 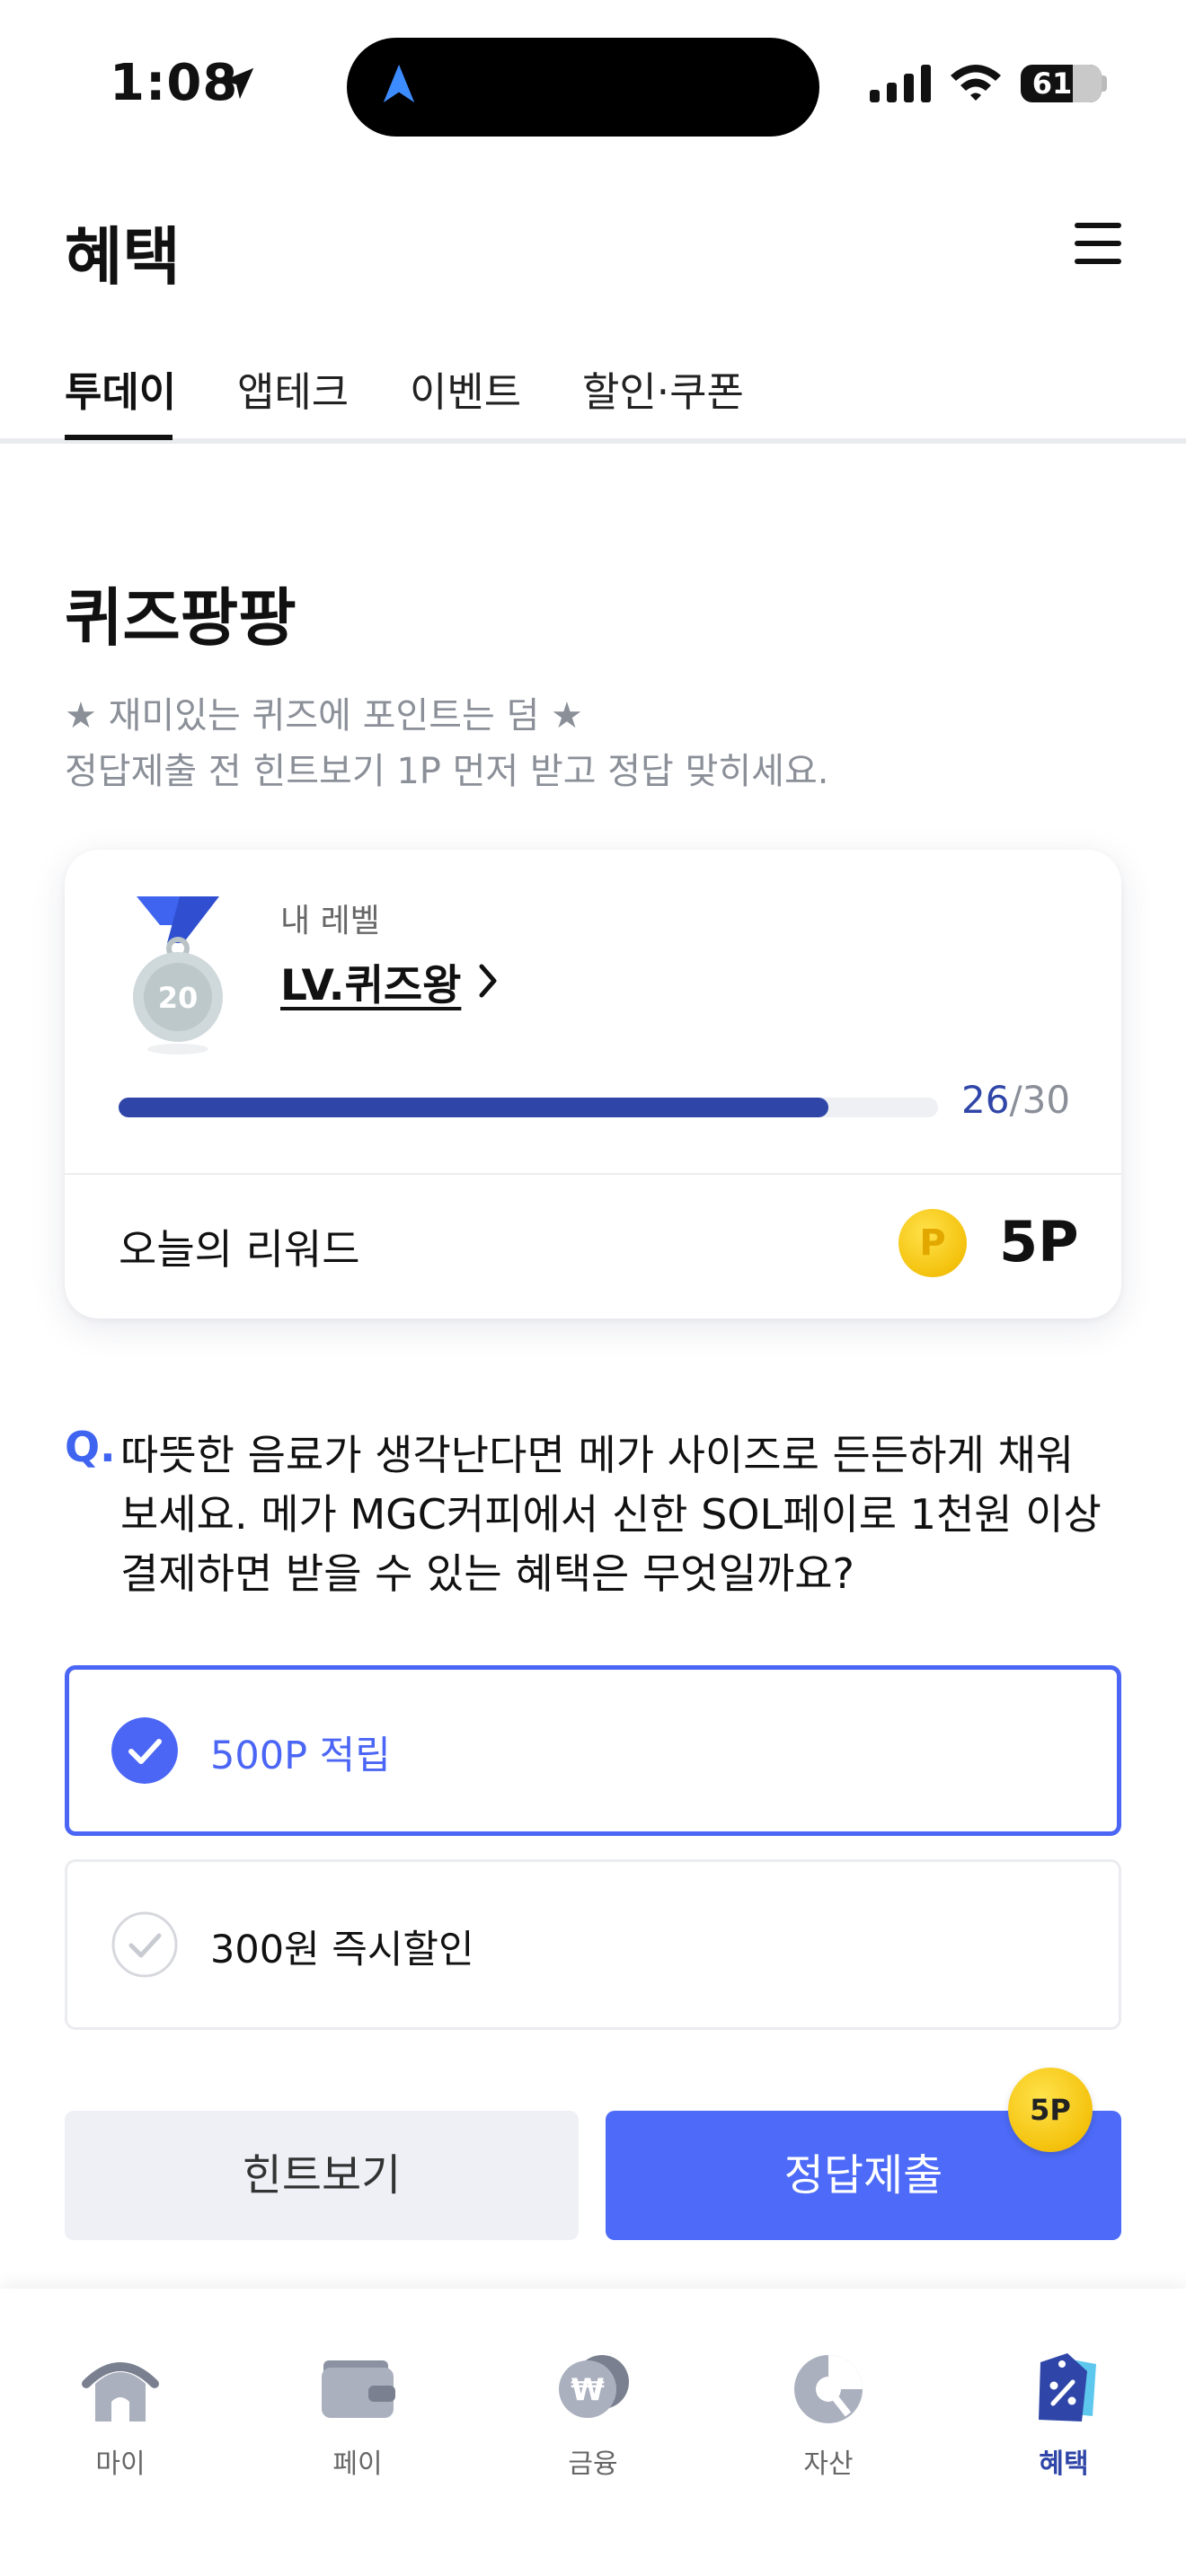 I want to click on level-progress-bar, so click(x=528, y=1107).